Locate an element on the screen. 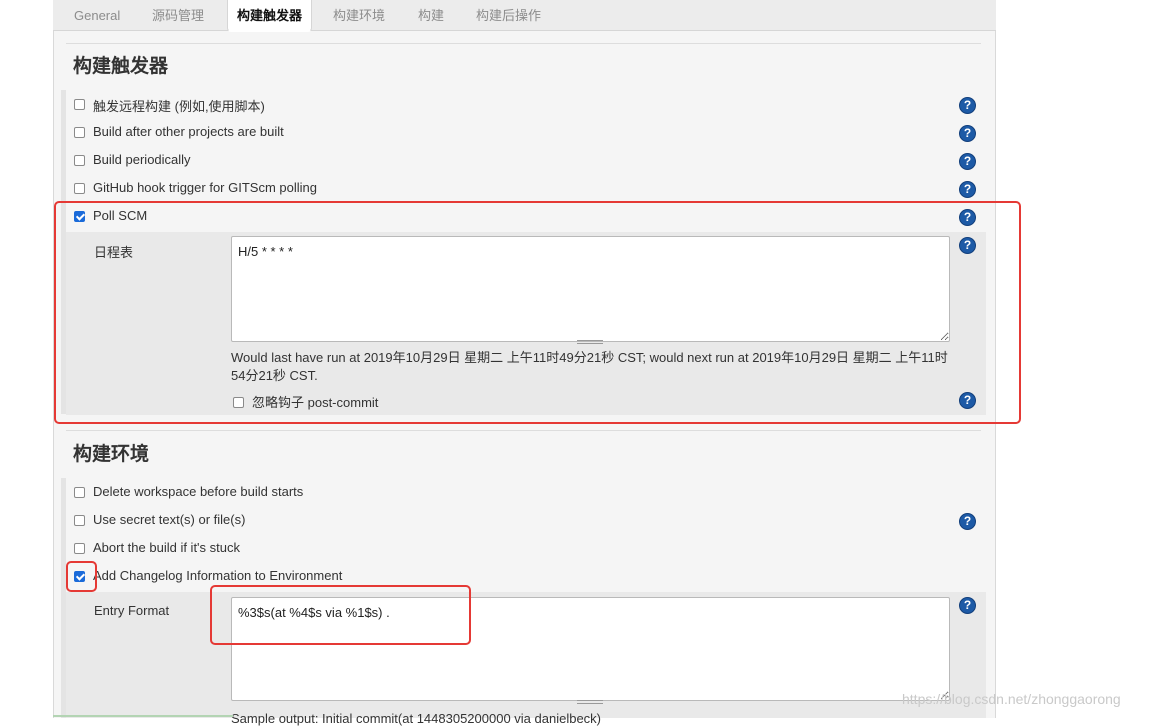 This screenshot has width=1159, height=728. abort-stuck-checkbox is located at coordinates (79, 548).